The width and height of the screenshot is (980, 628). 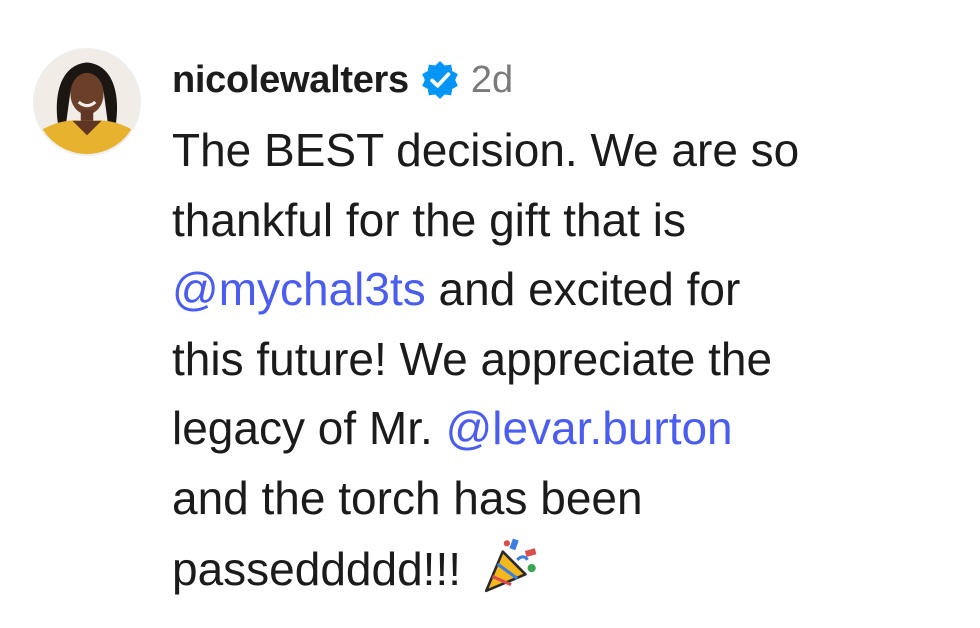 What do you see at coordinates (511, 564) in the screenshot?
I see `party-popper-icon` at bounding box center [511, 564].